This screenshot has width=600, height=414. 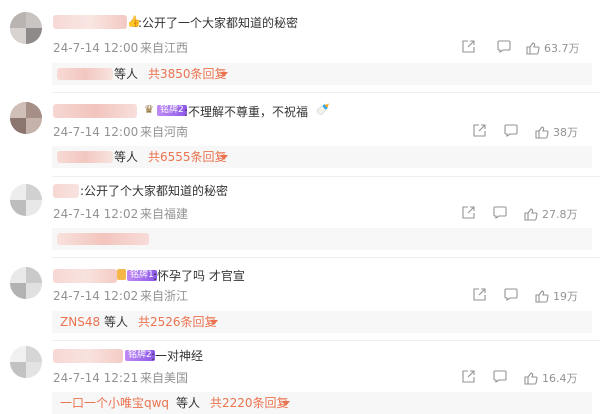 What do you see at coordinates (187, 74) in the screenshot?
I see `reply-count: 共3850条回复` at bounding box center [187, 74].